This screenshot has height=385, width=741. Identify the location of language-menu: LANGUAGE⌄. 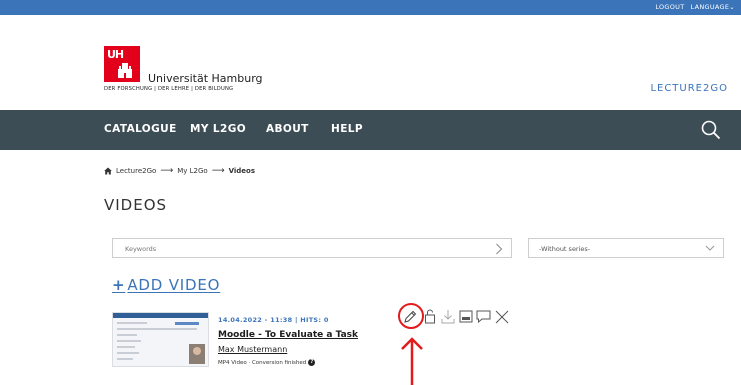
(713, 7).